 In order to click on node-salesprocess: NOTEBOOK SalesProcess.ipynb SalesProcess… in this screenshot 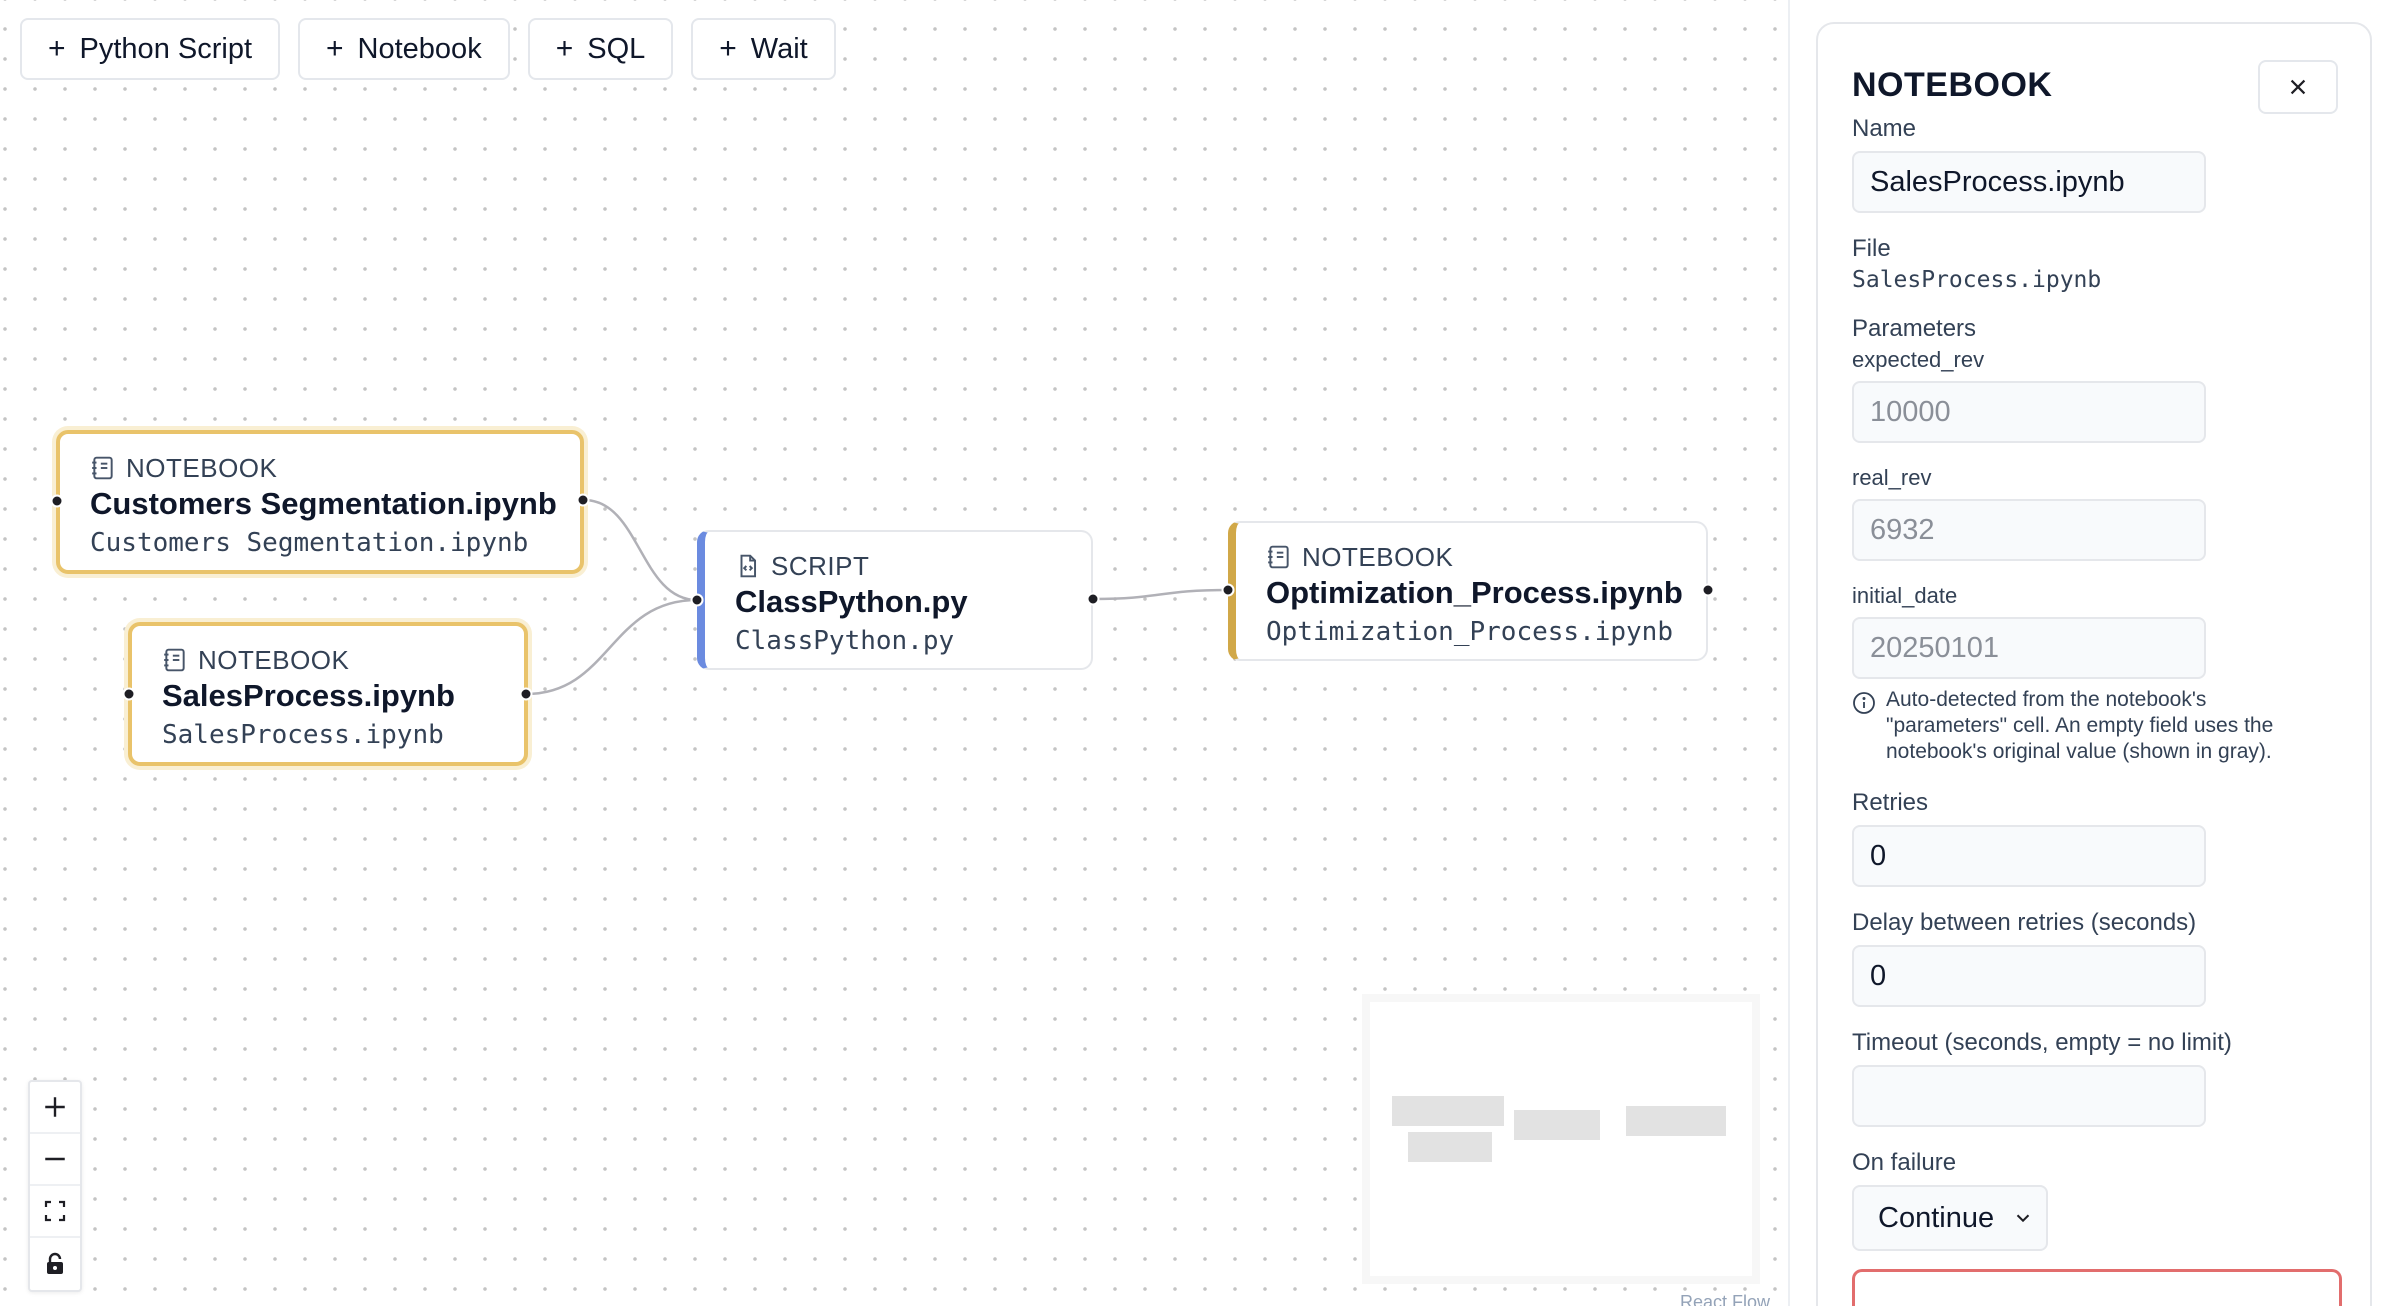, I will do `click(328, 694)`.